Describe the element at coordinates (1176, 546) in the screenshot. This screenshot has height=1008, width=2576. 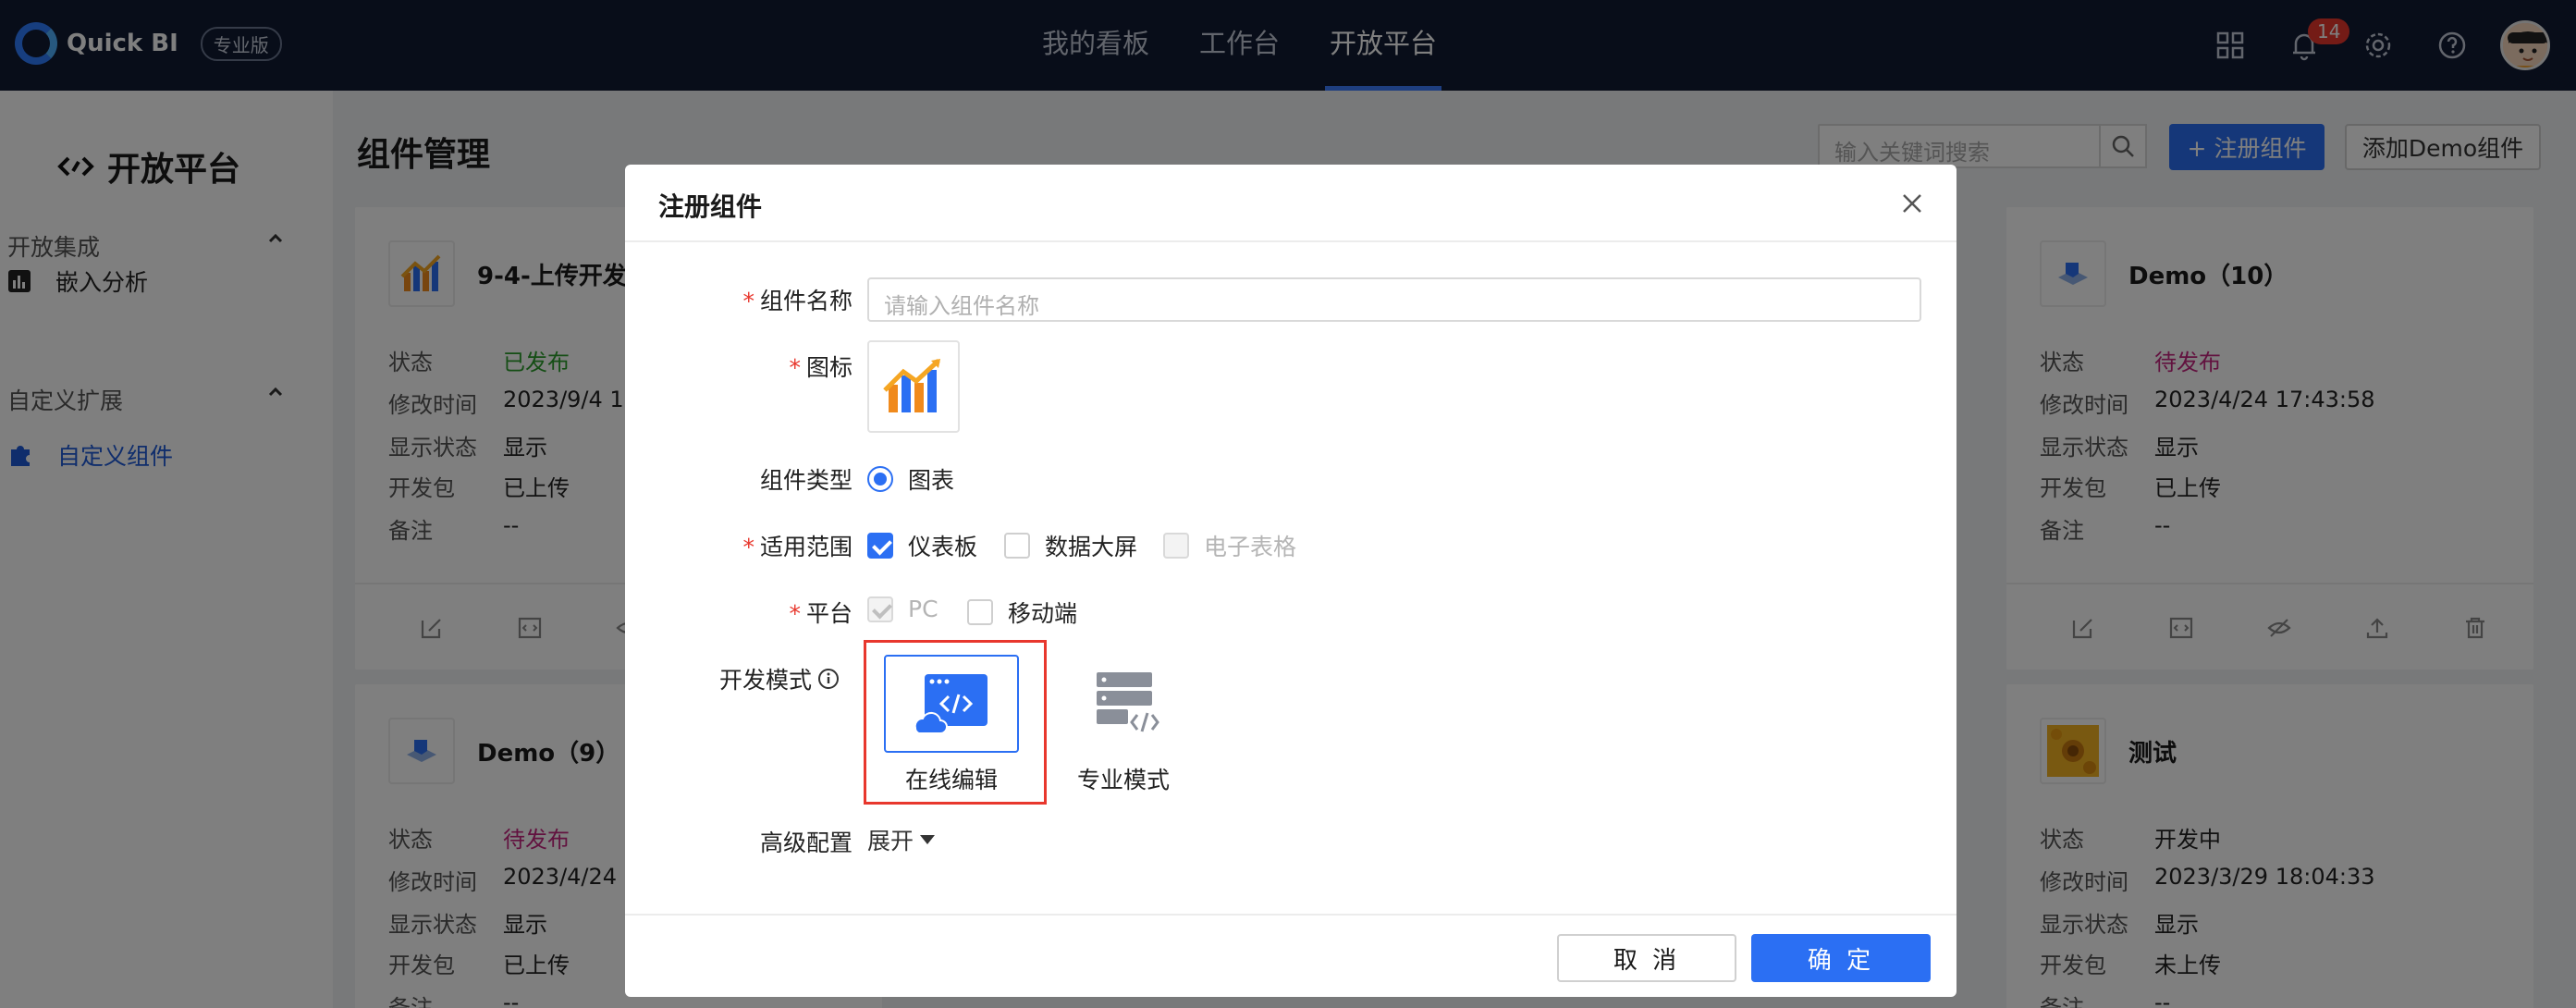
I see `checkbox-disabled` at that location.